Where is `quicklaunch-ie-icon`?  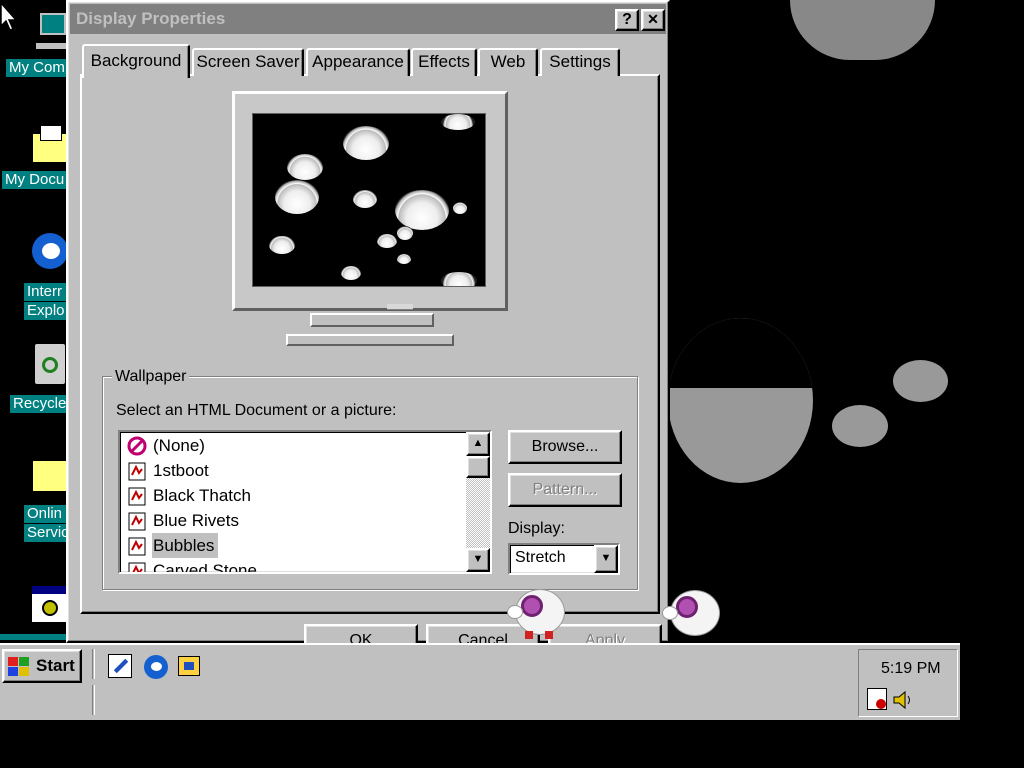 quicklaunch-ie-icon is located at coordinates (156, 667).